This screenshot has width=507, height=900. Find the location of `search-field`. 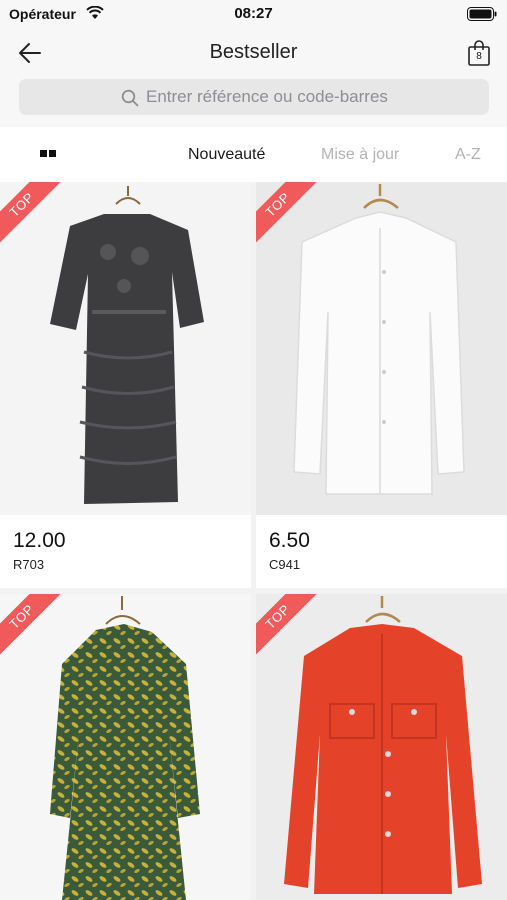

search-field is located at coordinates (254, 97).